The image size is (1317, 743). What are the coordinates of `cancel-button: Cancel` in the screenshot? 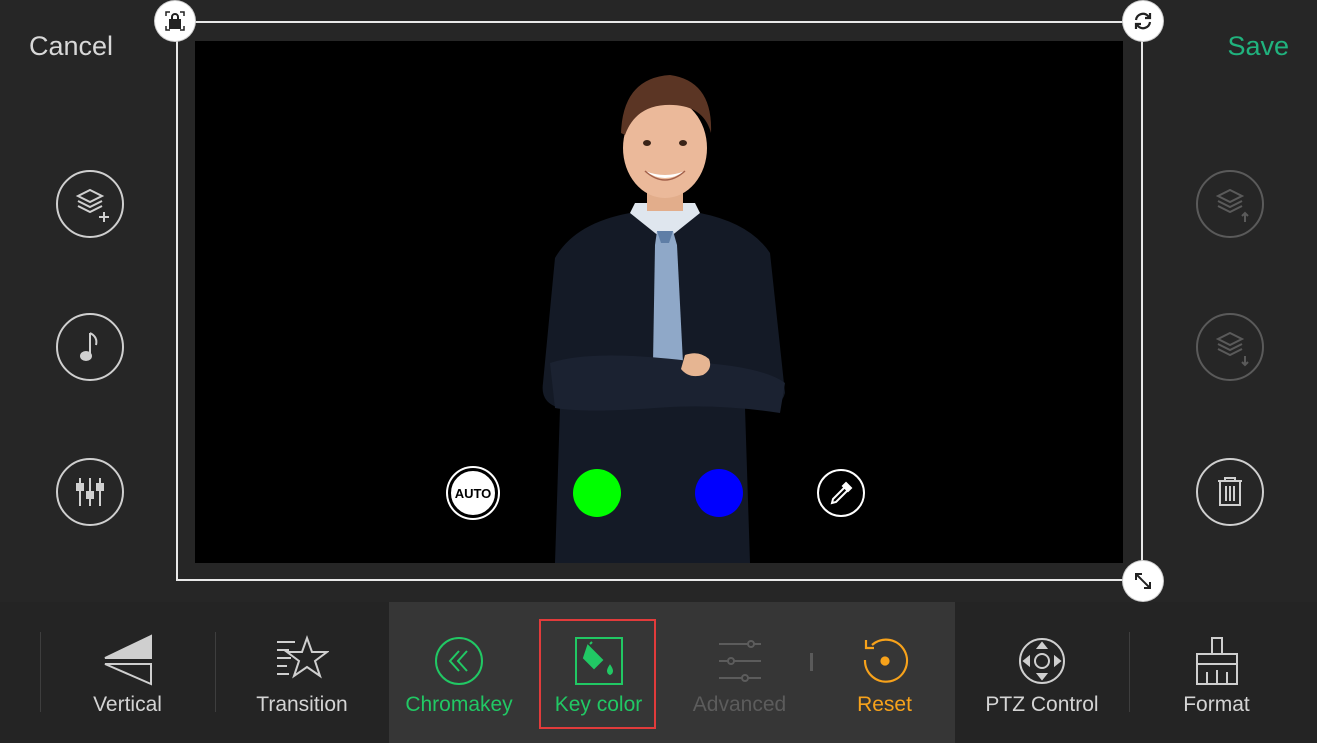 It's located at (71, 46).